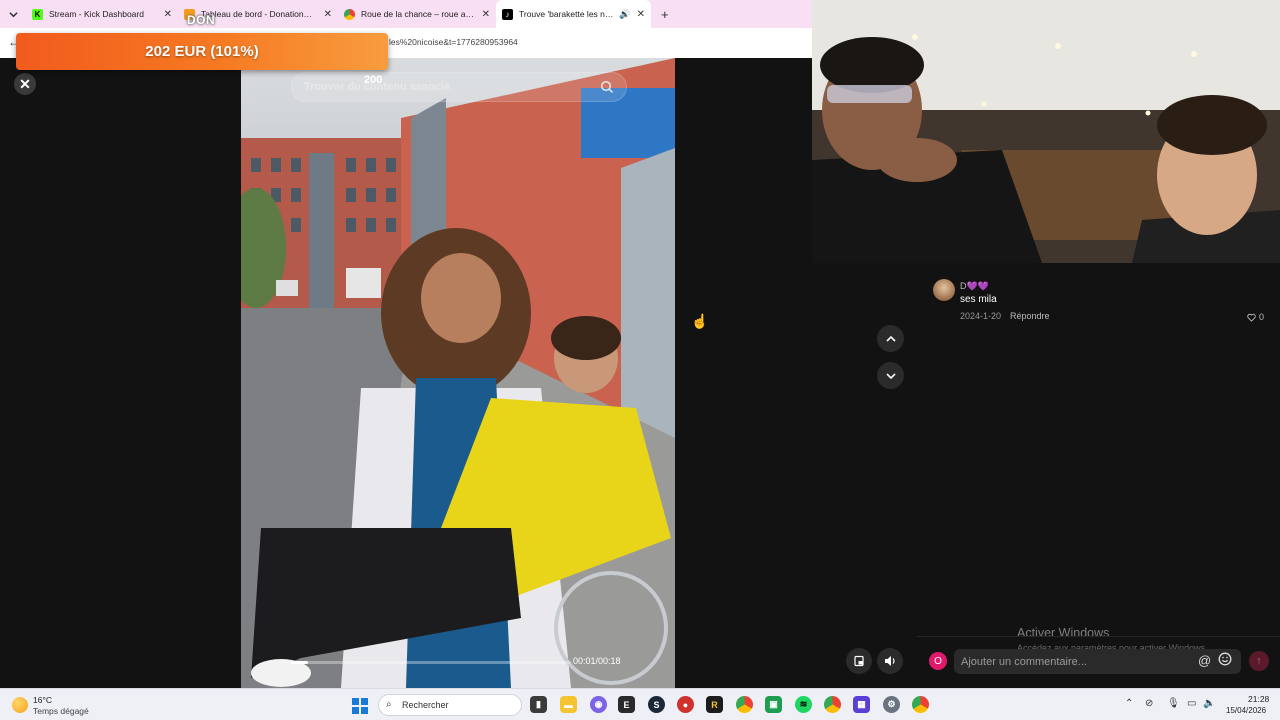  I want to click on heart-icon, so click(1251, 317).